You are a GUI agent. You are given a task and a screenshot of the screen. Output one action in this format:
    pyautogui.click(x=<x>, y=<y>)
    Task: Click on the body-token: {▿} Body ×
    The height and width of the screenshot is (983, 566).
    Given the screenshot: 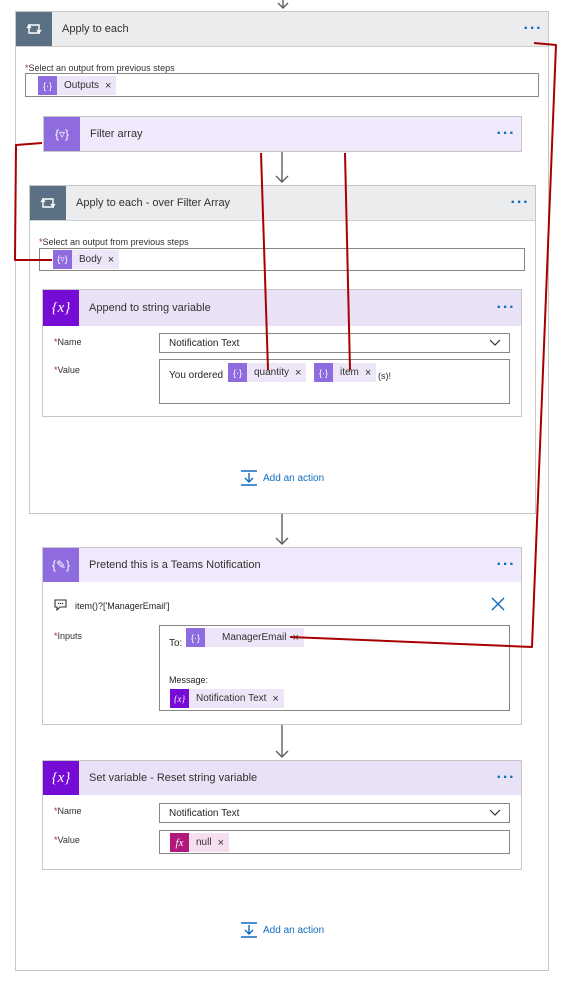 What is the action you would take?
    pyautogui.click(x=86, y=259)
    